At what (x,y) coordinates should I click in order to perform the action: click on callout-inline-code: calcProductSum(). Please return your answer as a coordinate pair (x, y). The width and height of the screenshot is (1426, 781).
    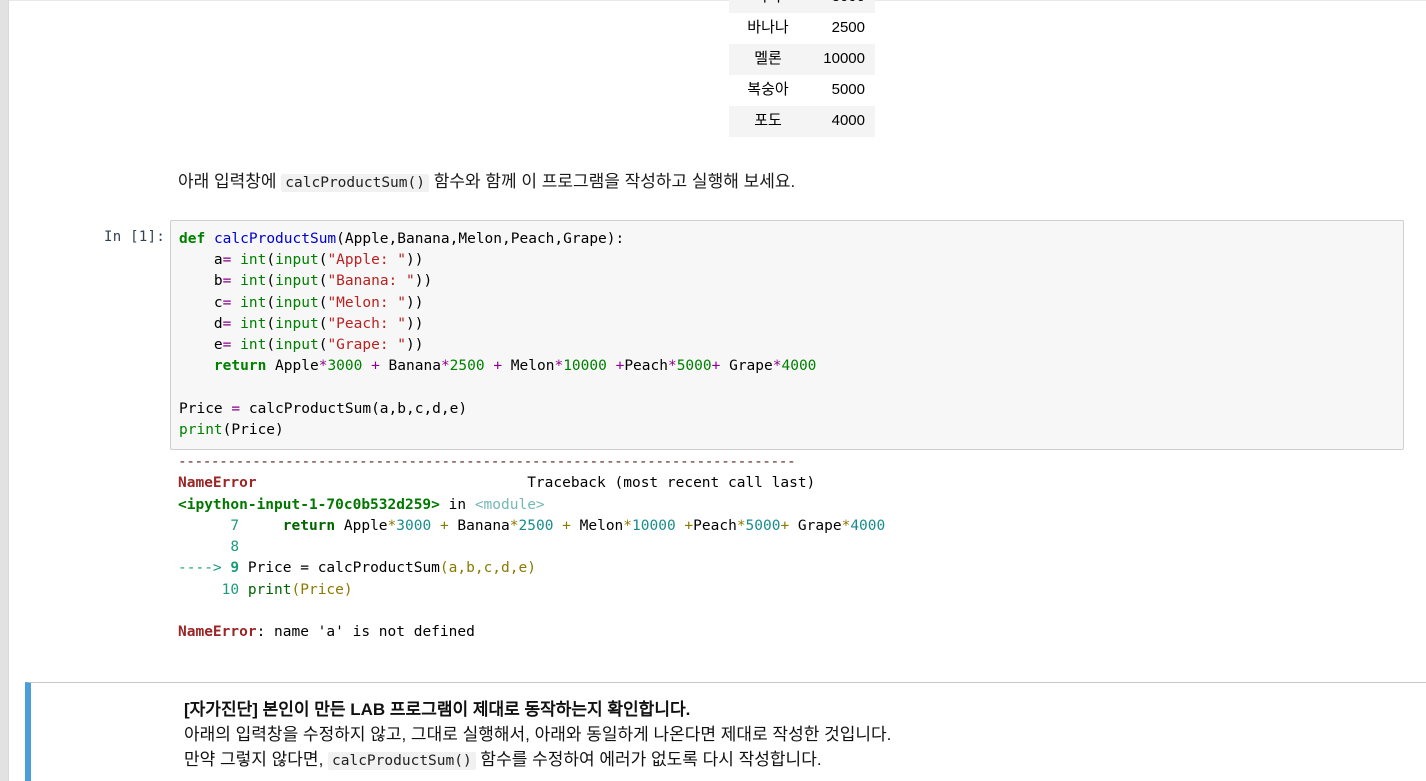
    Looking at the image, I should click on (402, 761).